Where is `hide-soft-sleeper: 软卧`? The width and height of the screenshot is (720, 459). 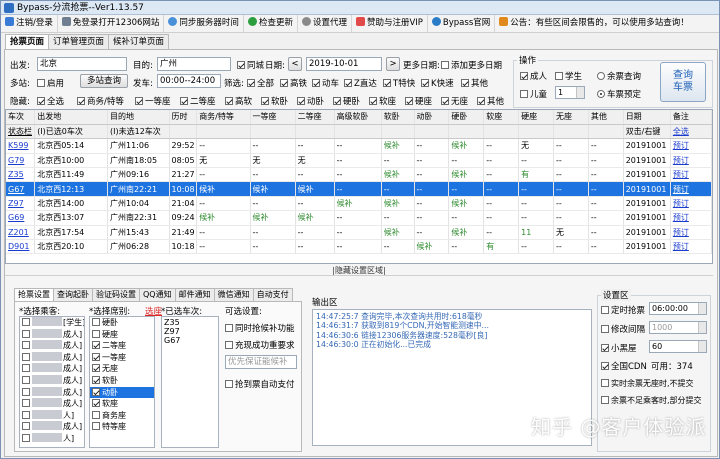
hide-soft-sleeper: 软卧 is located at coordinates (274, 101).